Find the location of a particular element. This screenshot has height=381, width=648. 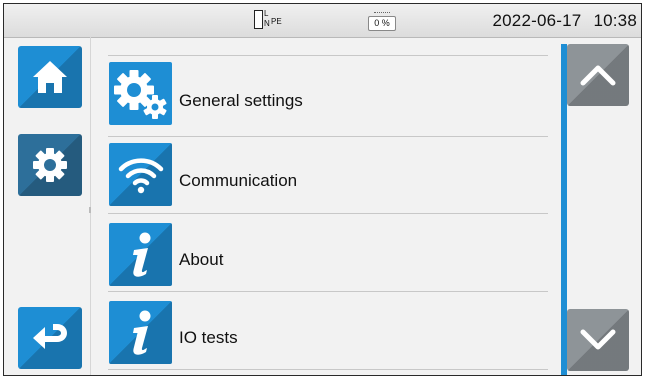

battery-level: 0 % is located at coordinates (382, 23).